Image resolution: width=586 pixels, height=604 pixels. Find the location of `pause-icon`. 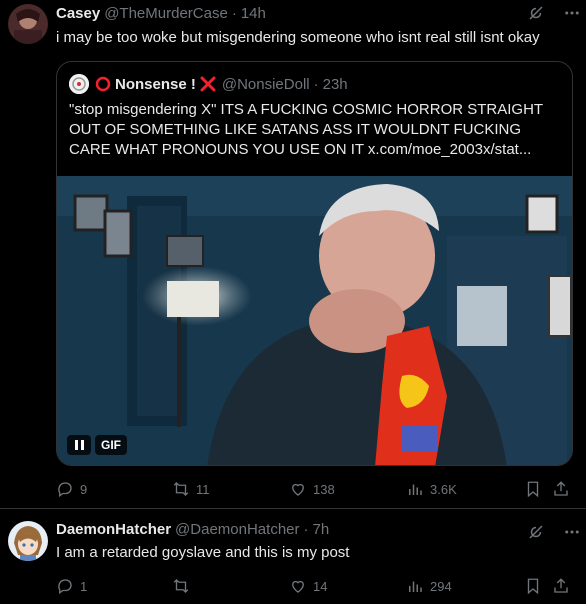

pause-icon is located at coordinates (79, 445).